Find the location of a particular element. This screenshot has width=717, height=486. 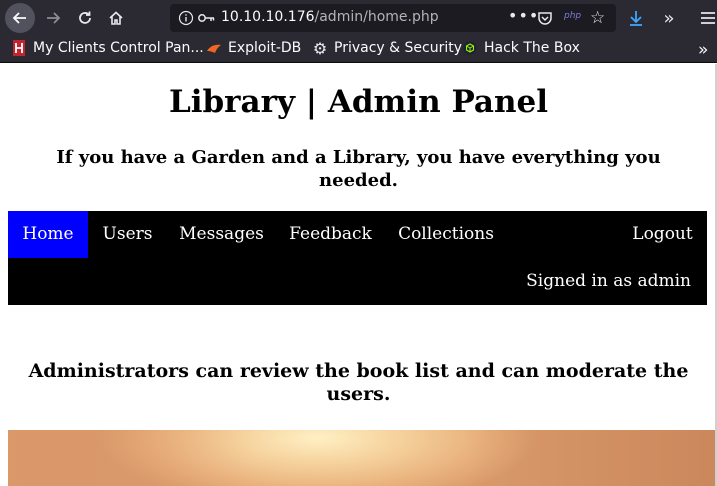

exploit-db-icon is located at coordinates (214, 48).